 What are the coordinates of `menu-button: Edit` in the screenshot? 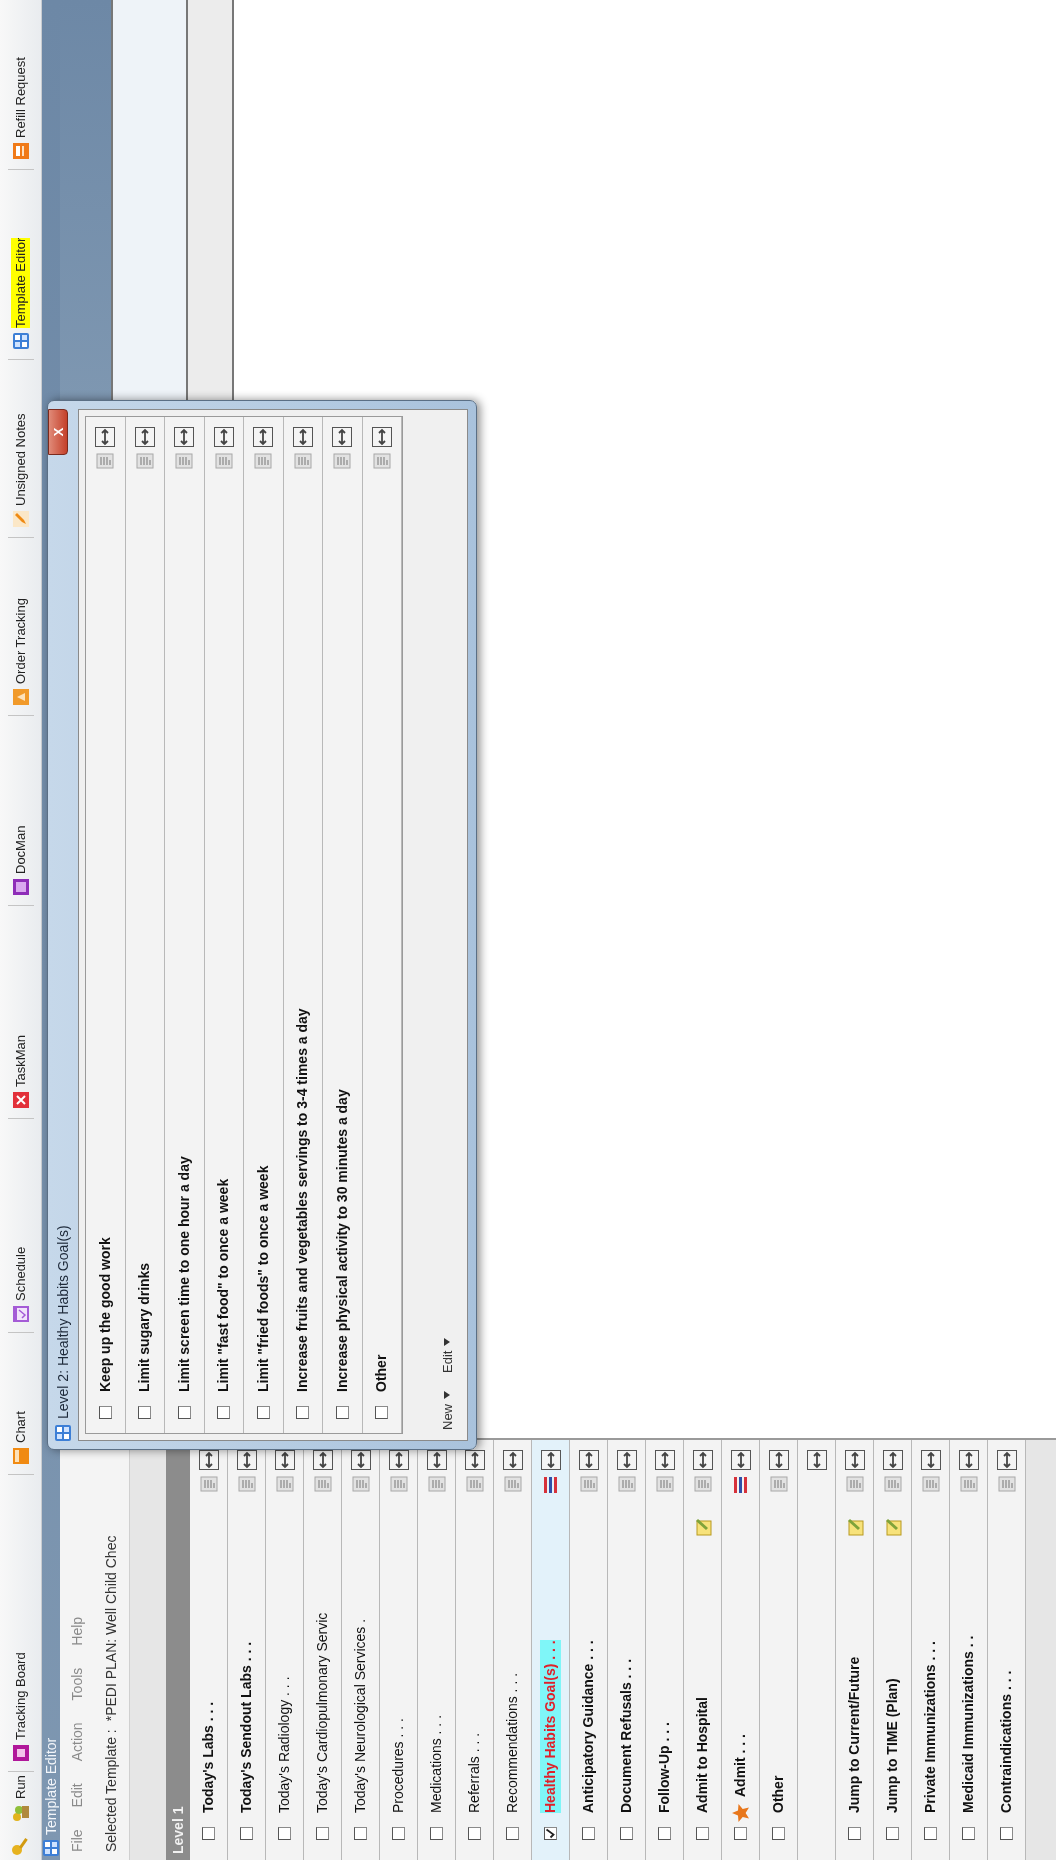 It's located at (447, 1355).